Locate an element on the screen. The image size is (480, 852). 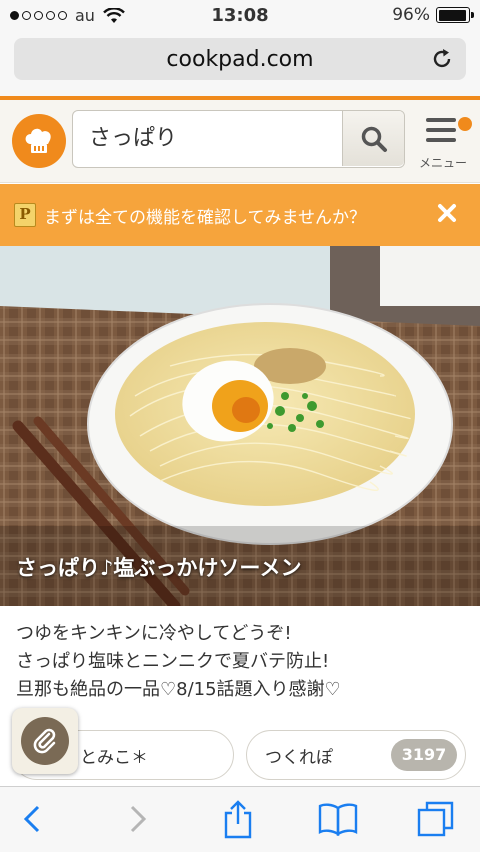
battery-percent: 96% is located at coordinates (411, 15).